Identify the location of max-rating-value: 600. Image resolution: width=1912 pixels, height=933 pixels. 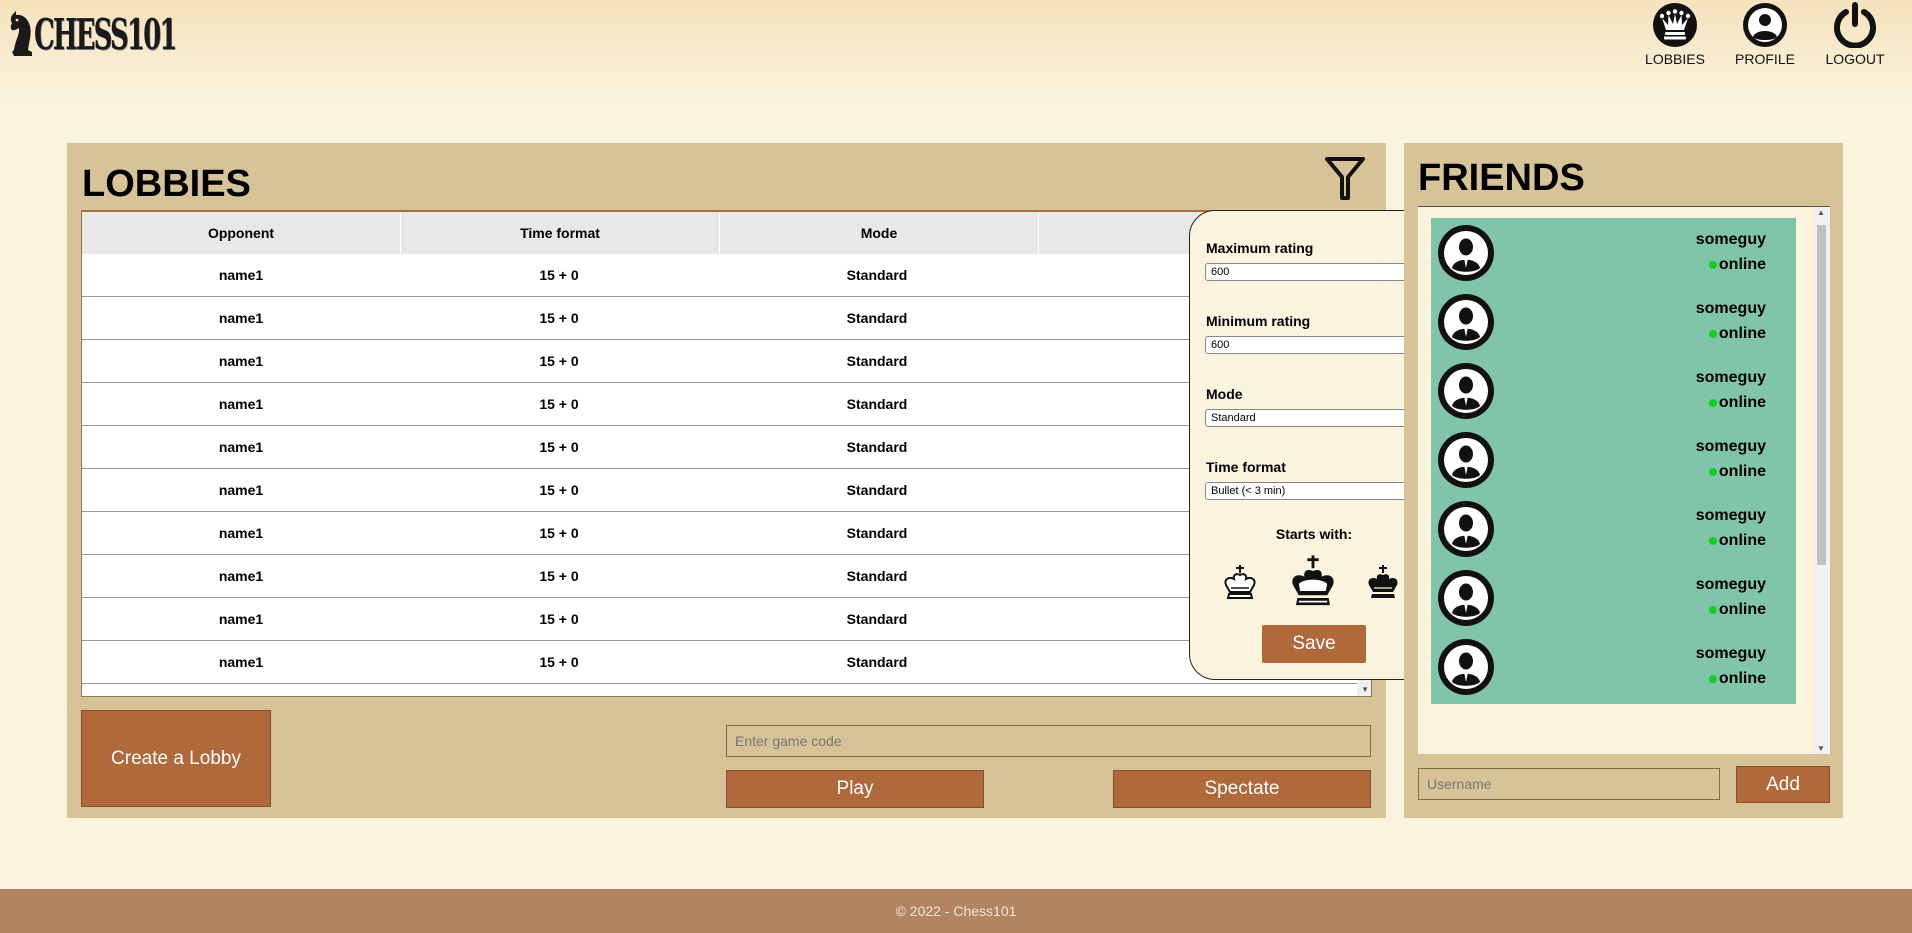
(1220, 272).